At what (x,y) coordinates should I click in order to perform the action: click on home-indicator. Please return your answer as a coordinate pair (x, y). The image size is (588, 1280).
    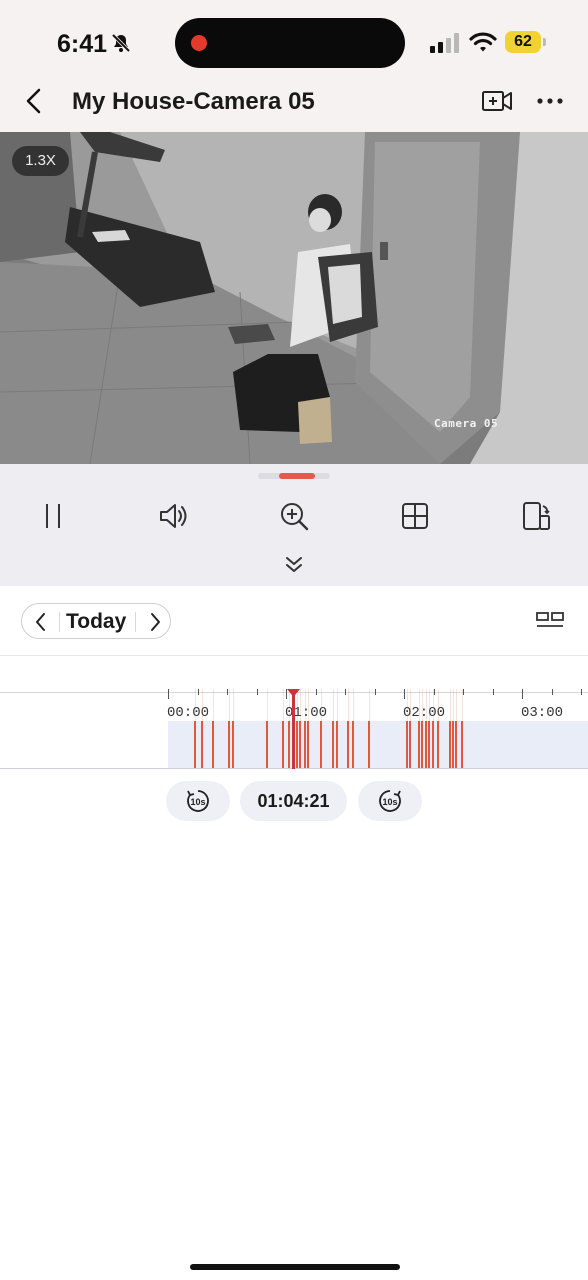
    Looking at the image, I should click on (295, 1267).